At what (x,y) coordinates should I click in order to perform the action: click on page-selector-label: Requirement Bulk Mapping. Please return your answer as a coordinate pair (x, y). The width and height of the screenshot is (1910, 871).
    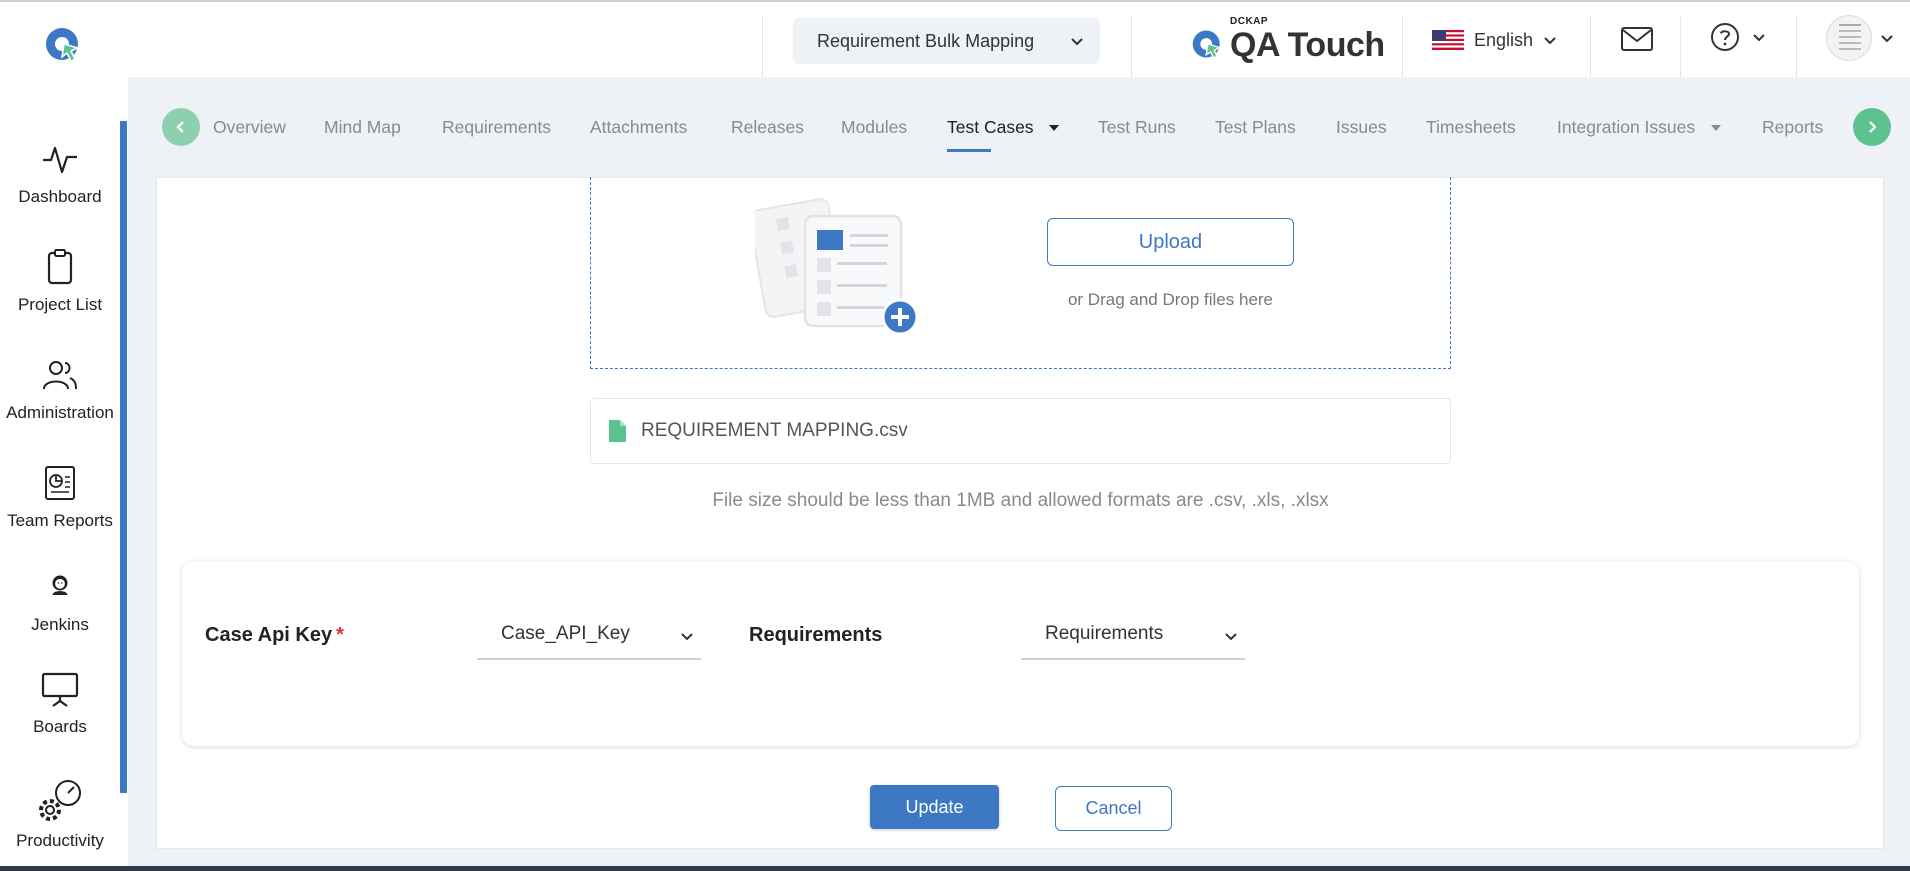
    Looking at the image, I should click on (926, 40).